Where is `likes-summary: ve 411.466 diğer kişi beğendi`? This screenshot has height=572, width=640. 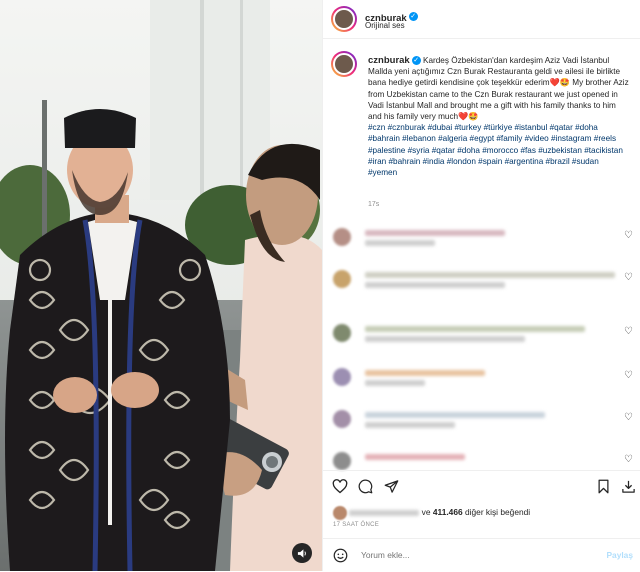
likes-summary: ve 411.466 diğer kişi beğendi is located at coordinates (431, 513).